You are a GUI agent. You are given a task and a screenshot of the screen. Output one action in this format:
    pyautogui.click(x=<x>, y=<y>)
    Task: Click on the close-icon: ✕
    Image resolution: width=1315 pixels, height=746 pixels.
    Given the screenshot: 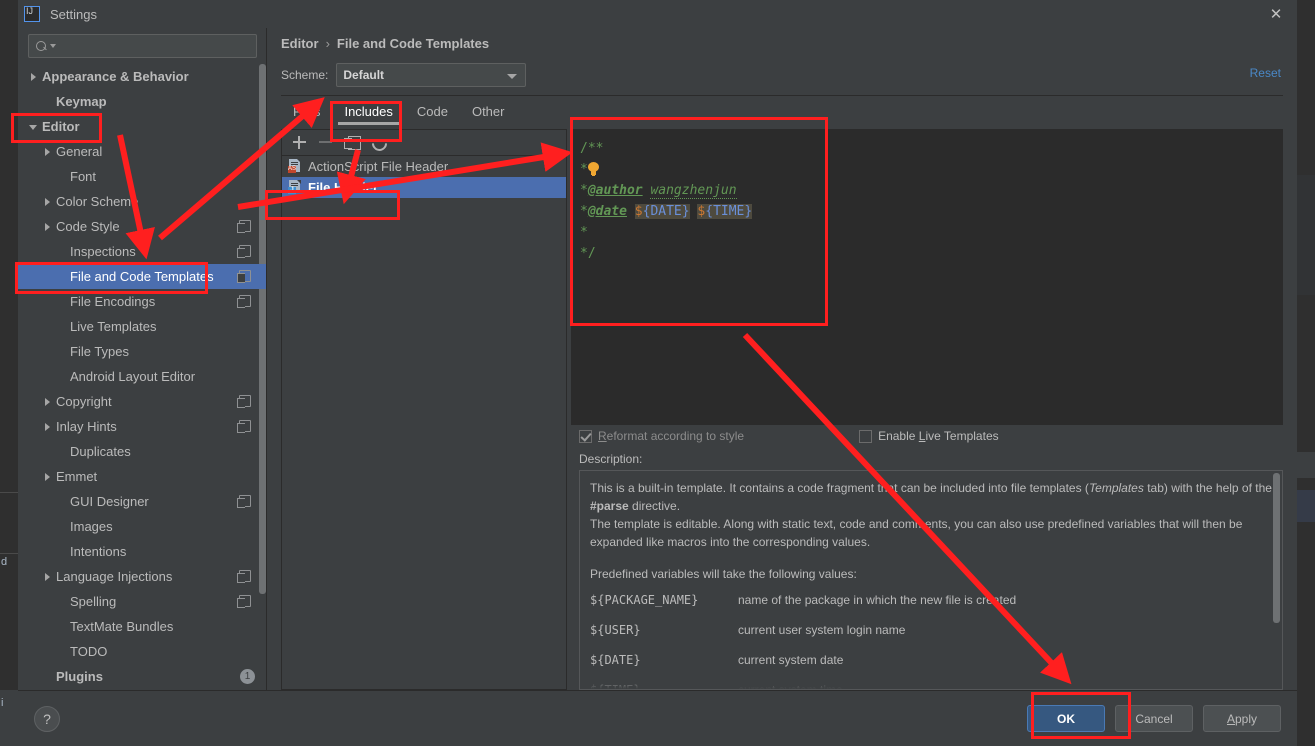 What is the action you would take?
    pyautogui.click(x=1276, y=14)
    